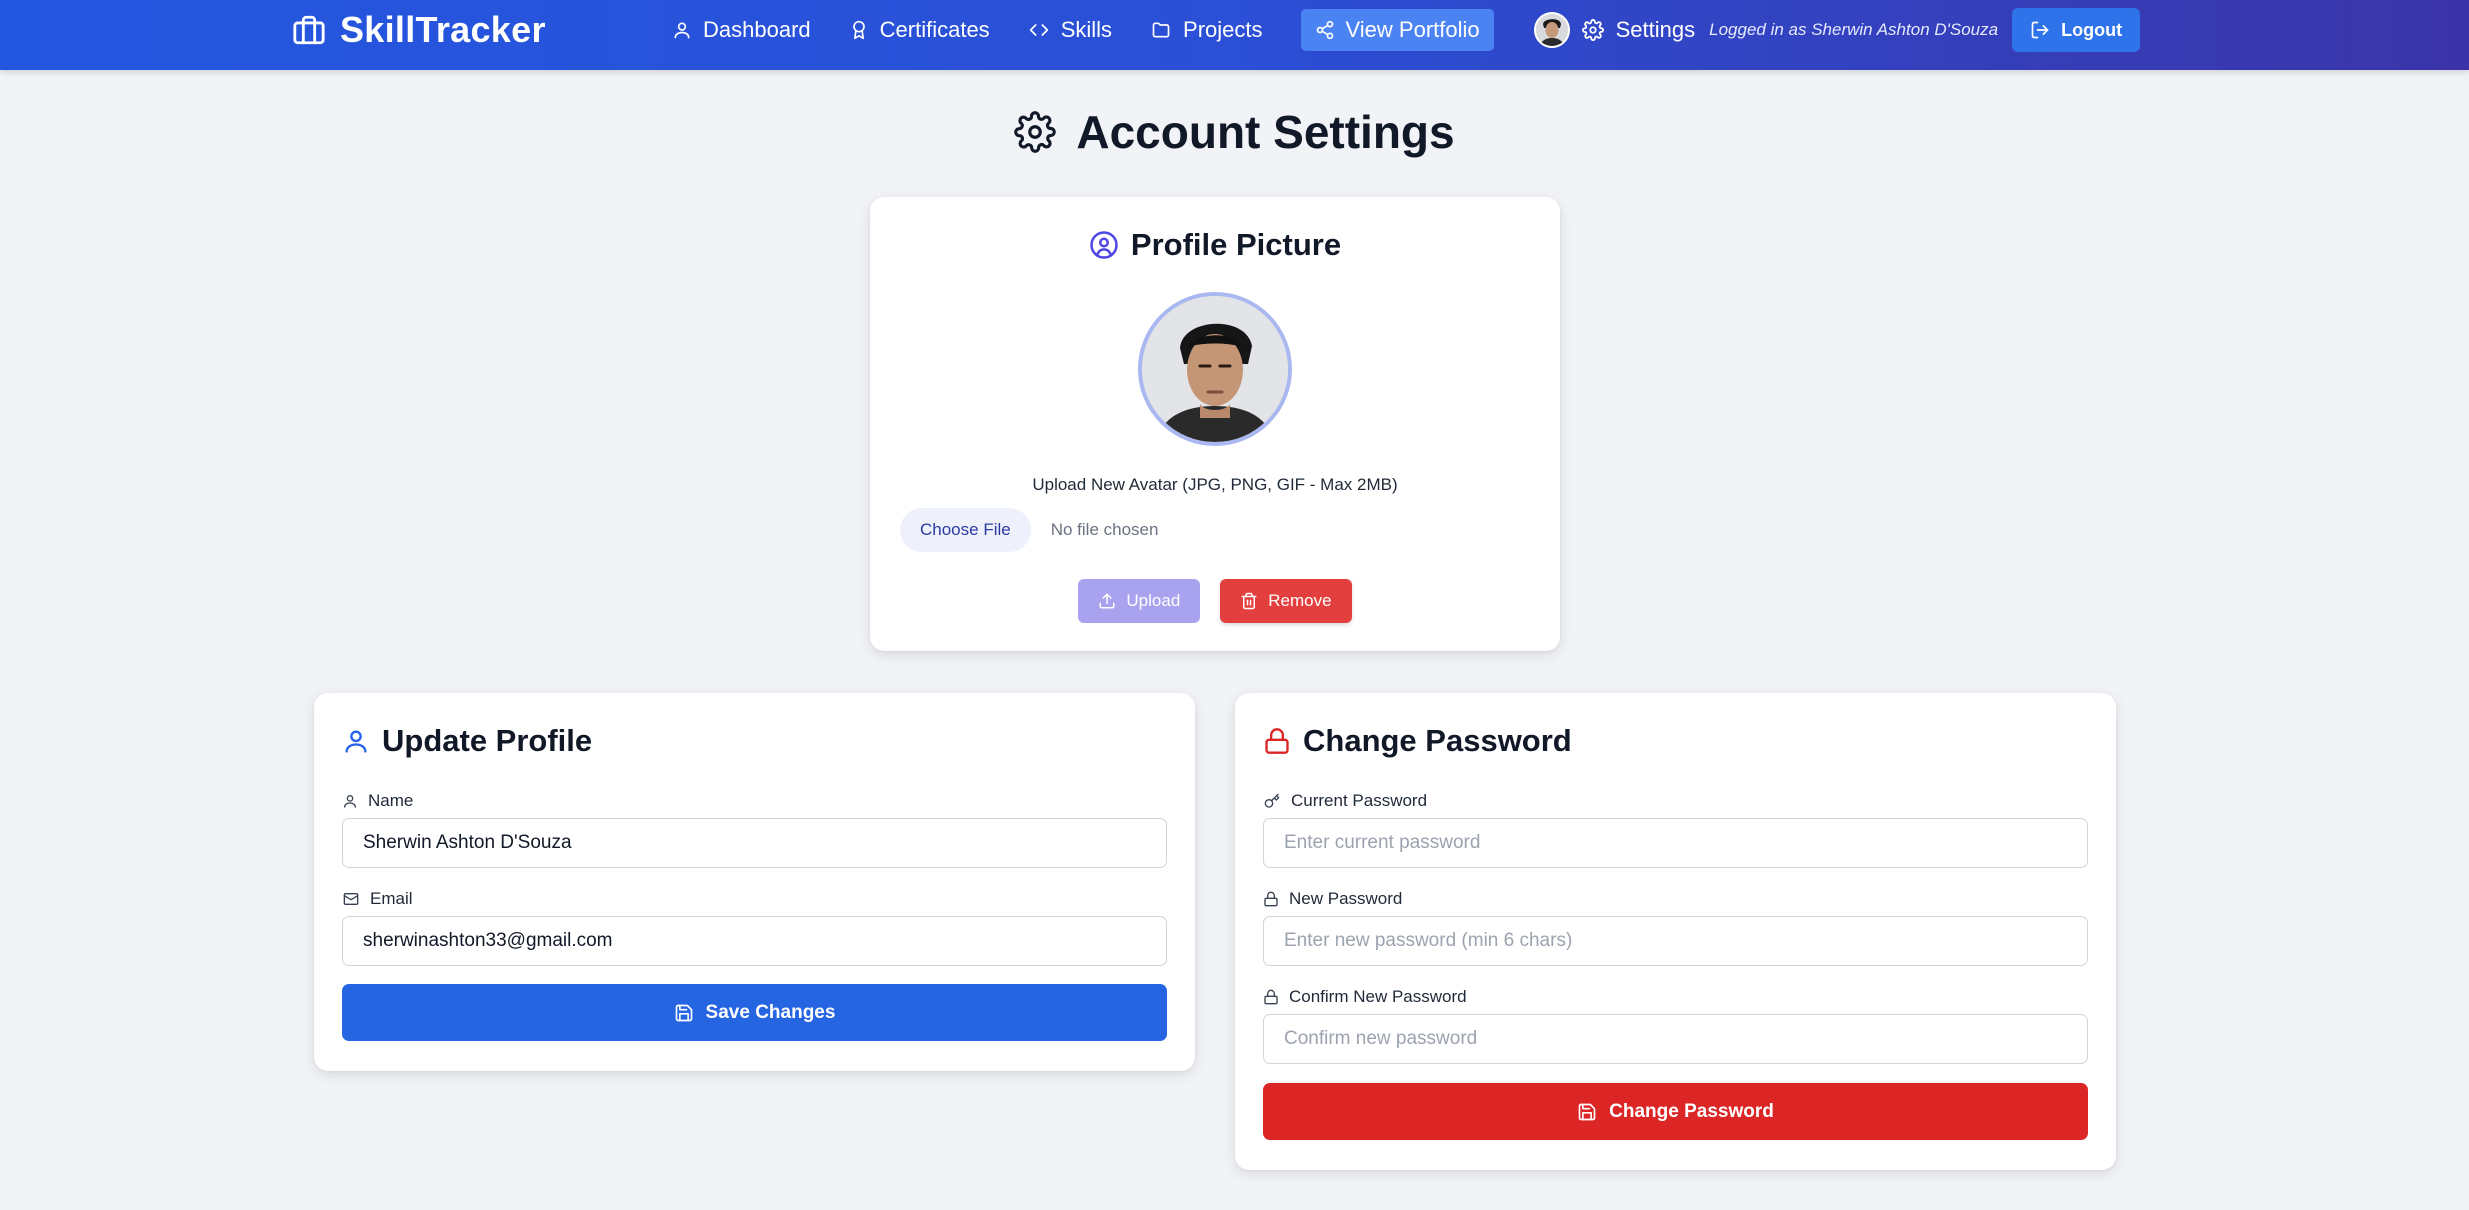 Image resolution: width=2469 pixels, height=1210 pixels. Describe the element at coordinates (443, 29) in the screenshot. I see `brand-title: SkillTracker` at that location.